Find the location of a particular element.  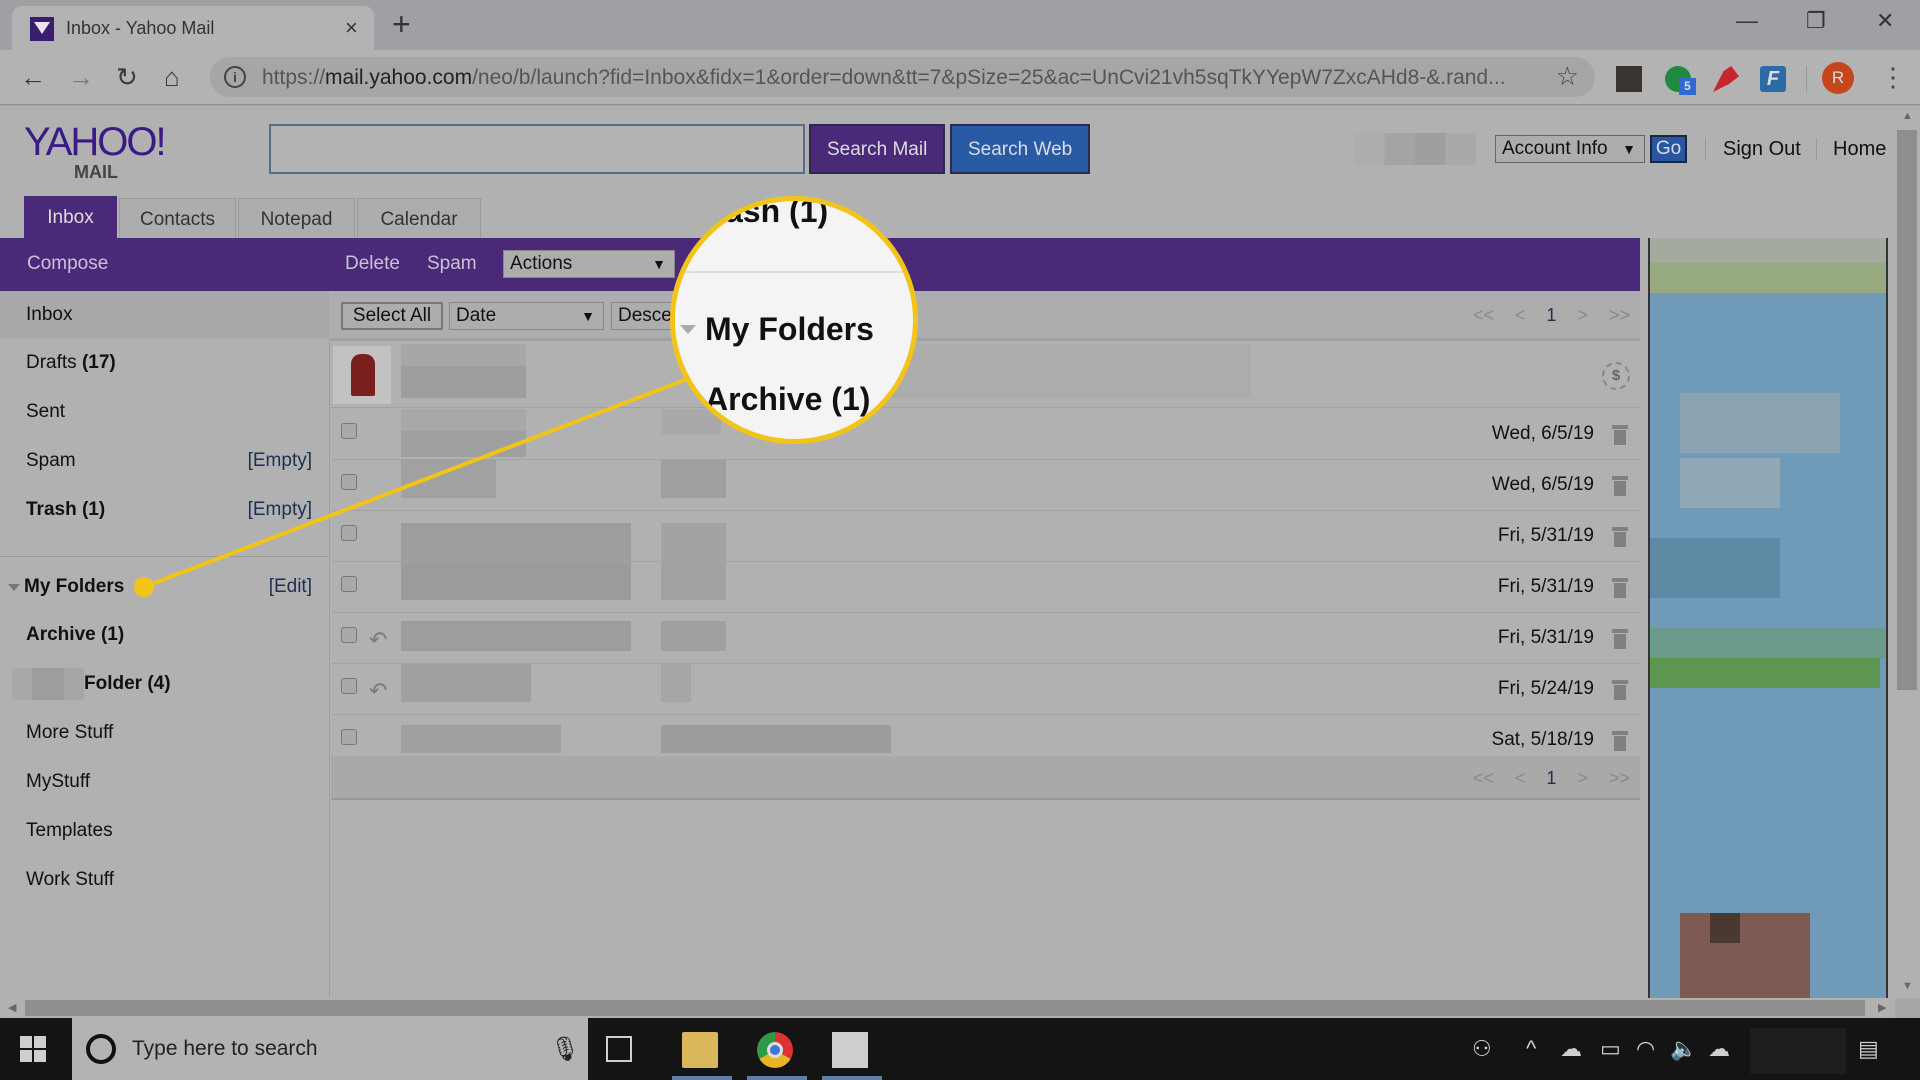

onedrive-icon: ☁ is located at coordinates (1571, 1049).